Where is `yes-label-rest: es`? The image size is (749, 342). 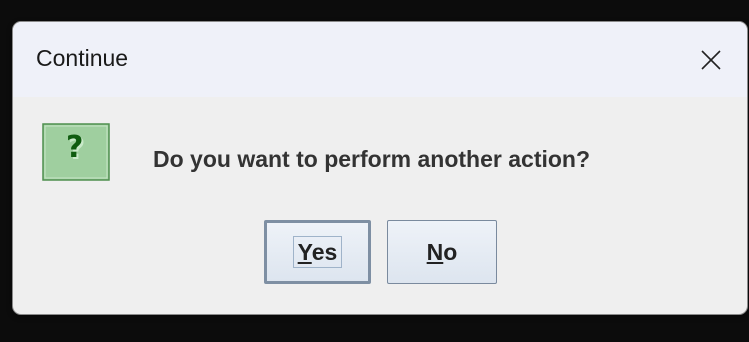 yes-label-rest: es is located at coordinates (324, 252).